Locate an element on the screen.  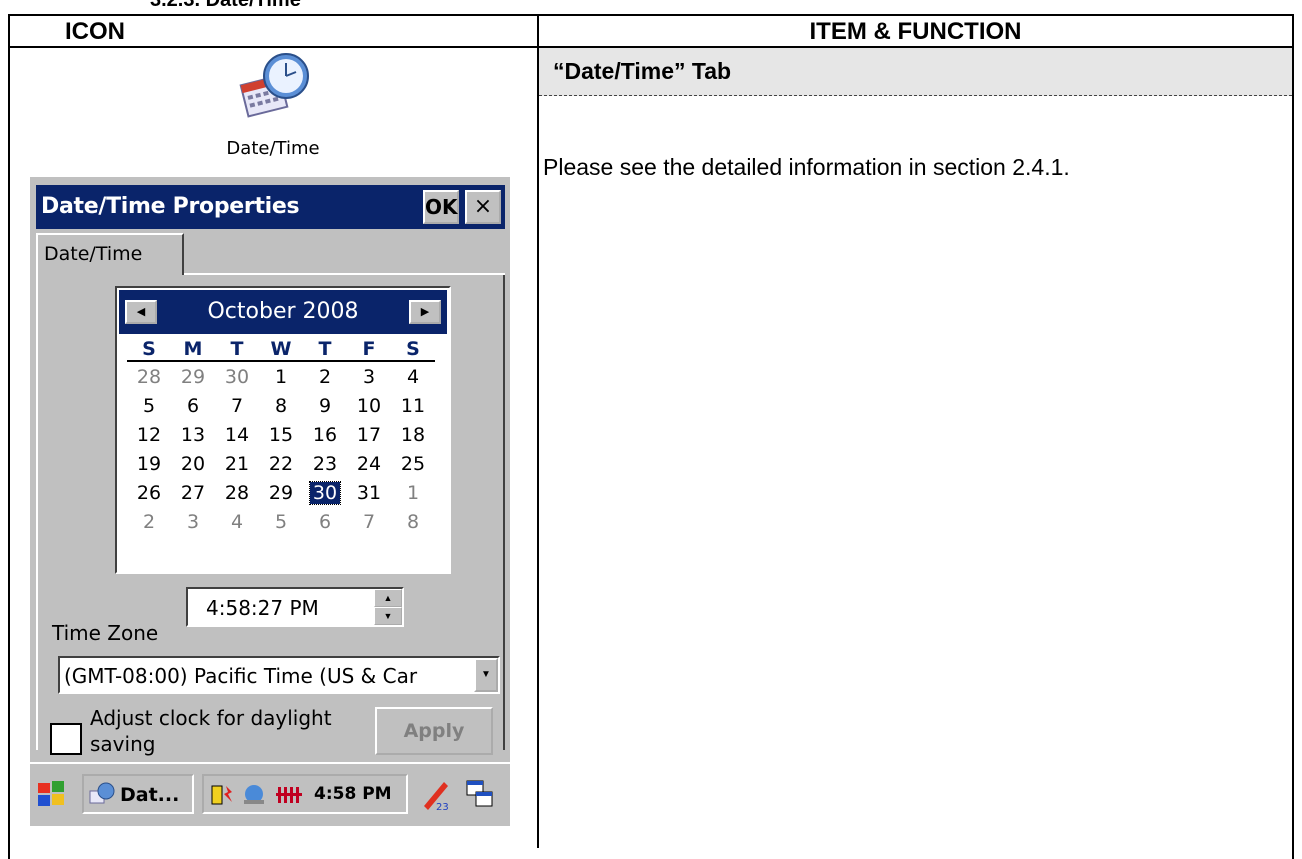
date-time-icon-label: Date/Time is located at coordinates (273, 148).